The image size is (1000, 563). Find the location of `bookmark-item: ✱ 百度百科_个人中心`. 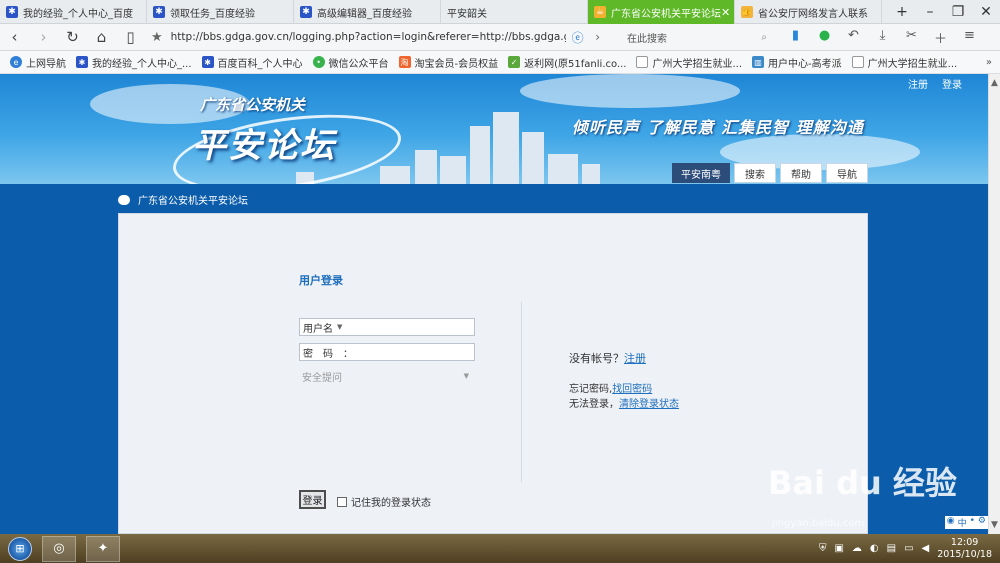

bookmark-item: ✱ 百度百科_个人中心 is located at coordinates (252, 62).